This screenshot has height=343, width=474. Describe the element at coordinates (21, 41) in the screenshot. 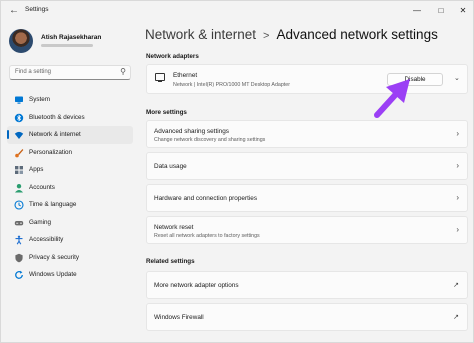

I see `avatar` at that location.